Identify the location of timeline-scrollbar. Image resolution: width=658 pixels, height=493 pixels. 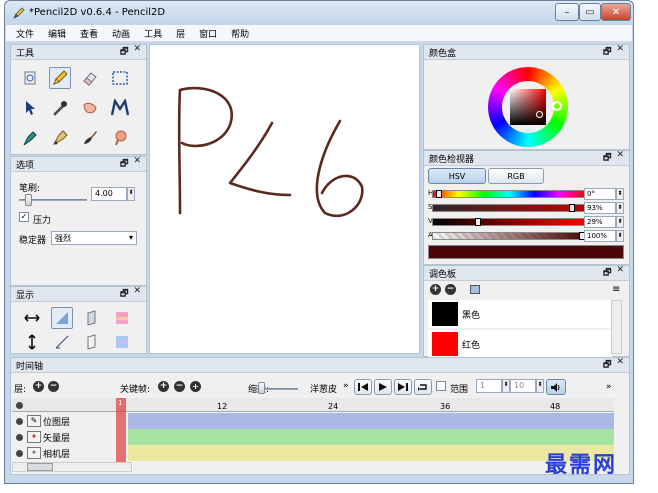
(72, 467).